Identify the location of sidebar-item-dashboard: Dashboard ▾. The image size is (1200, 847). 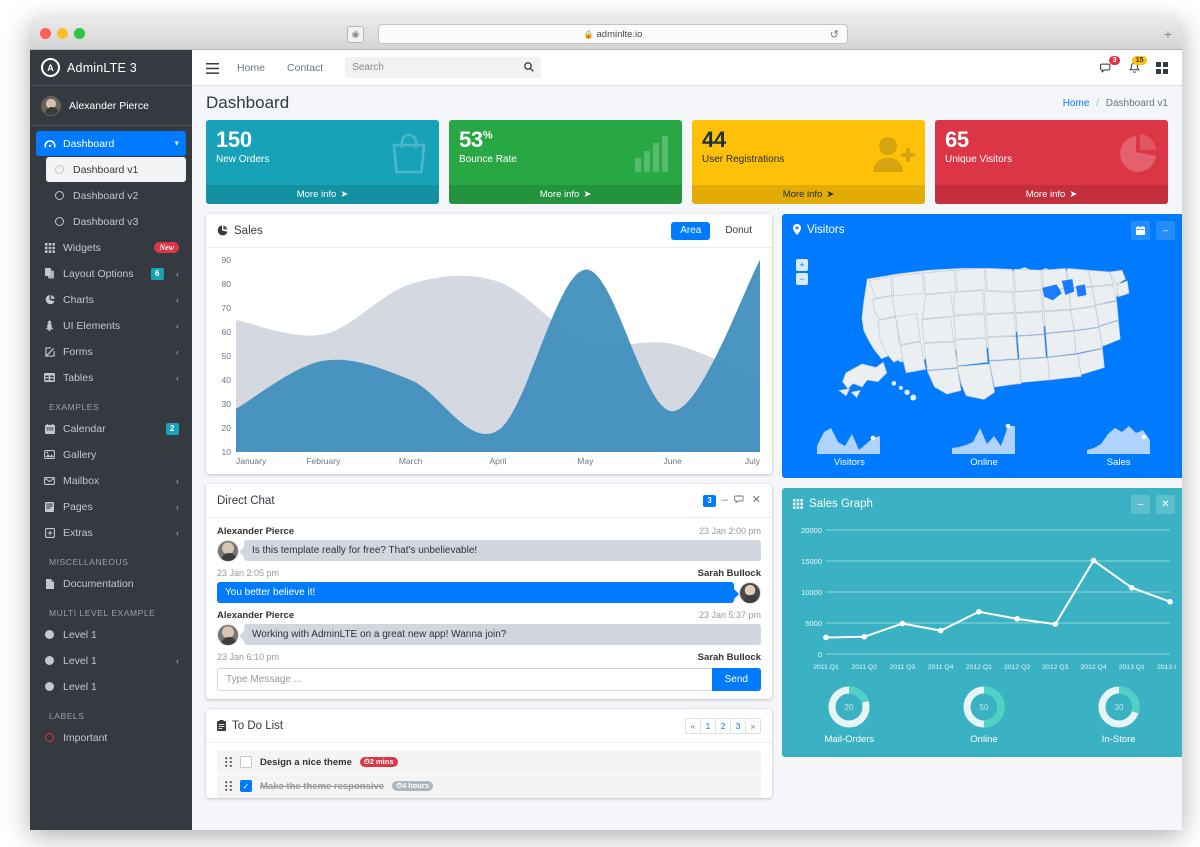
(111, 143).